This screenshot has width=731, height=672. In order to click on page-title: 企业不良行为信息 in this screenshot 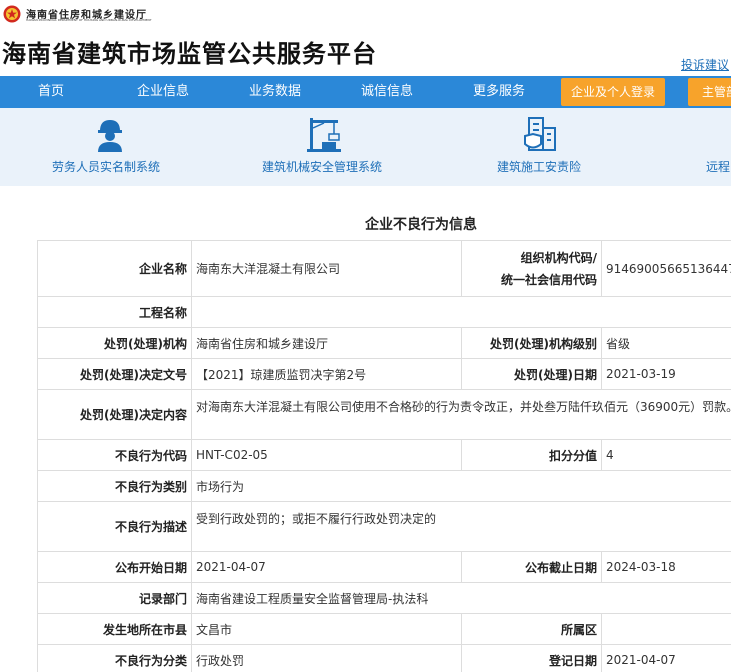, I will do `click(421, 225)`.